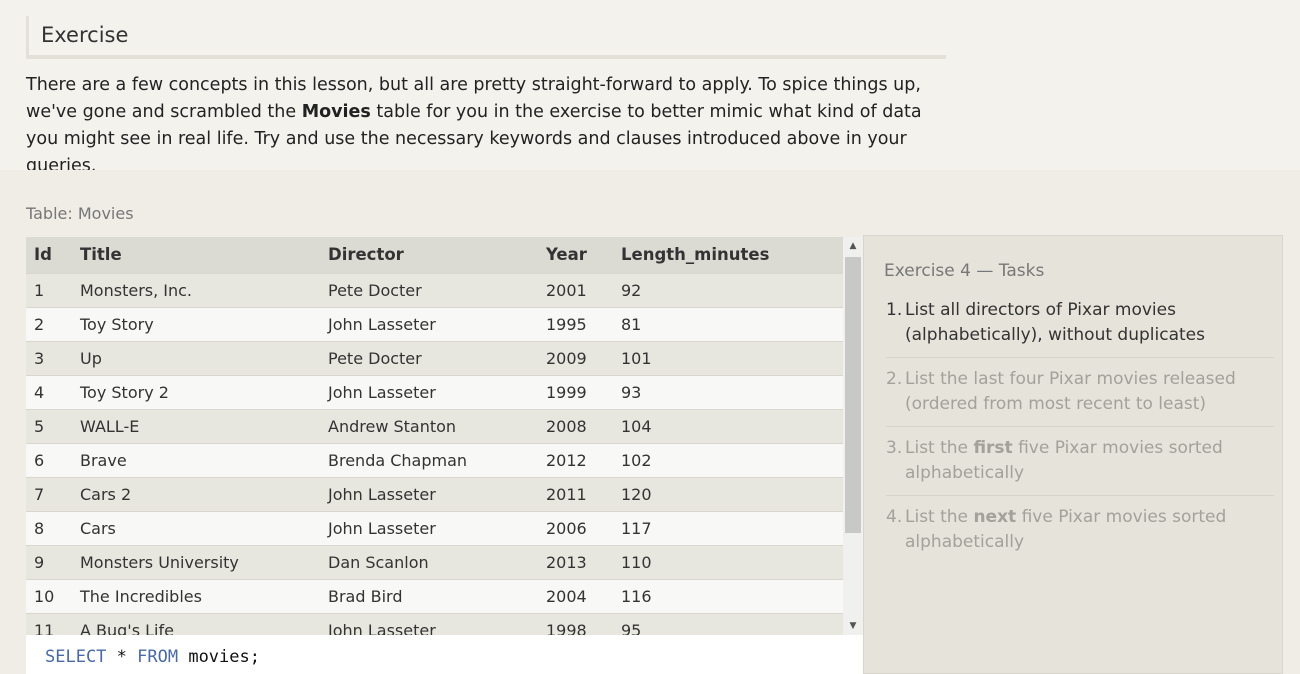 Image resolution: width=1300 pixels, height=674 pixels. Describe the element at coordinates (196, 323) in the screenshot. I see `cell-title: Toy Story` at that location.